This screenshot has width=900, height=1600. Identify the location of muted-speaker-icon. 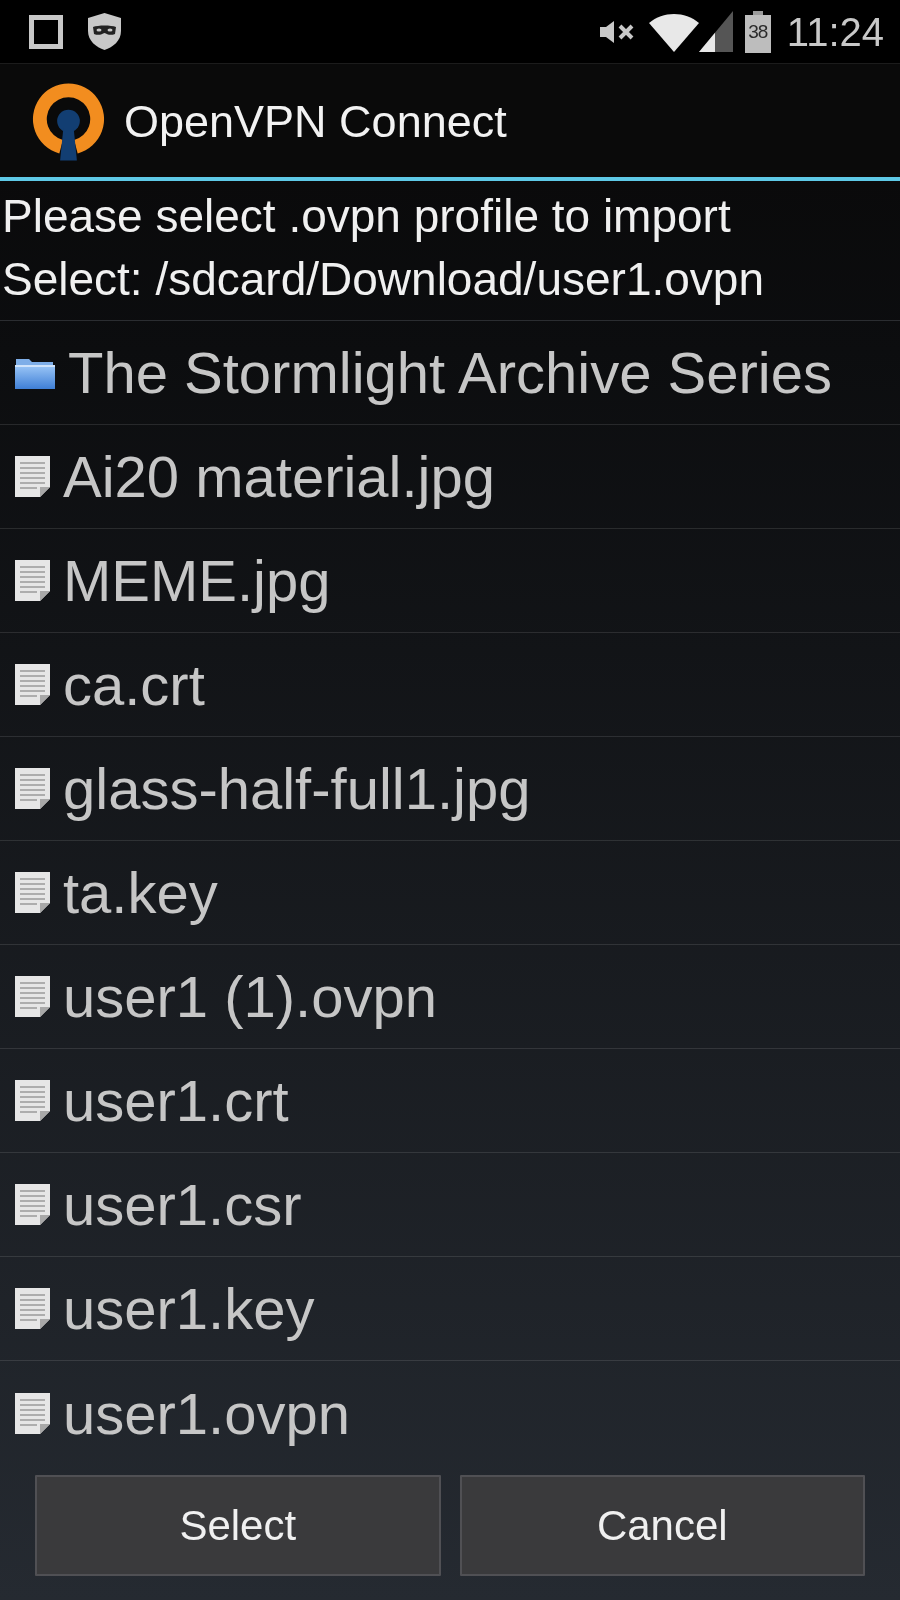
(617, 31).